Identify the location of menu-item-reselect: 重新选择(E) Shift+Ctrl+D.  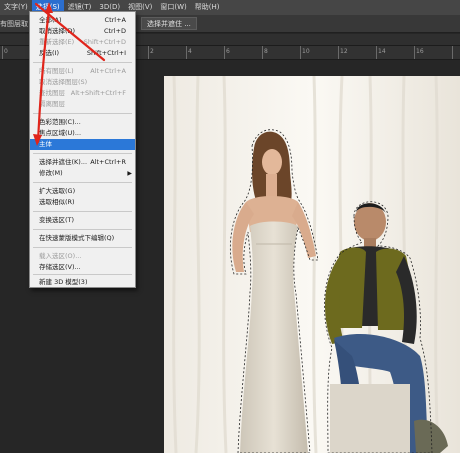
(82, 42).